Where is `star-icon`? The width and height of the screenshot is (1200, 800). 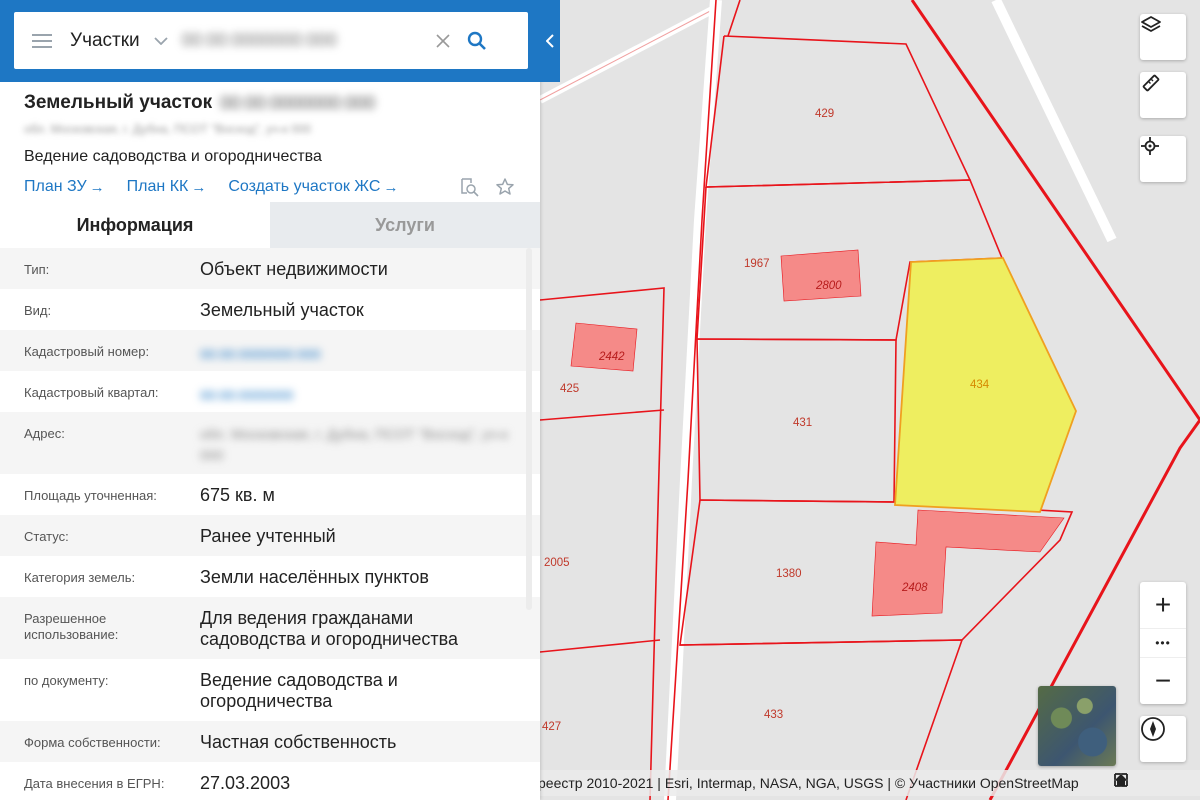 star-icon is located at coordinates (505, 186).